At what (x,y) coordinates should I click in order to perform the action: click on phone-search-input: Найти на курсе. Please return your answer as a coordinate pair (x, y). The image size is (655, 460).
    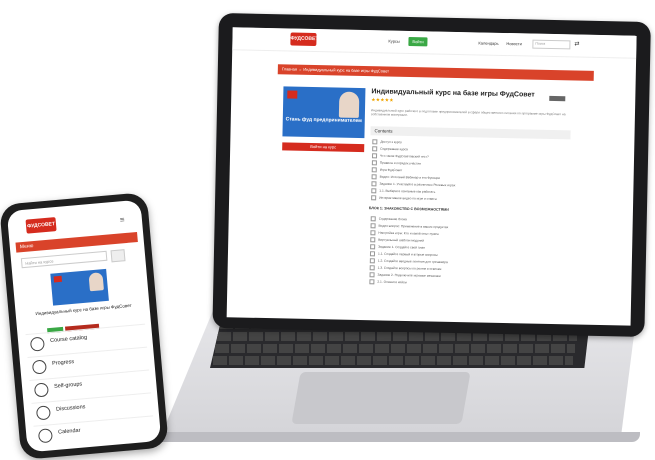
    Looking at the image, I should click on (64, 259).